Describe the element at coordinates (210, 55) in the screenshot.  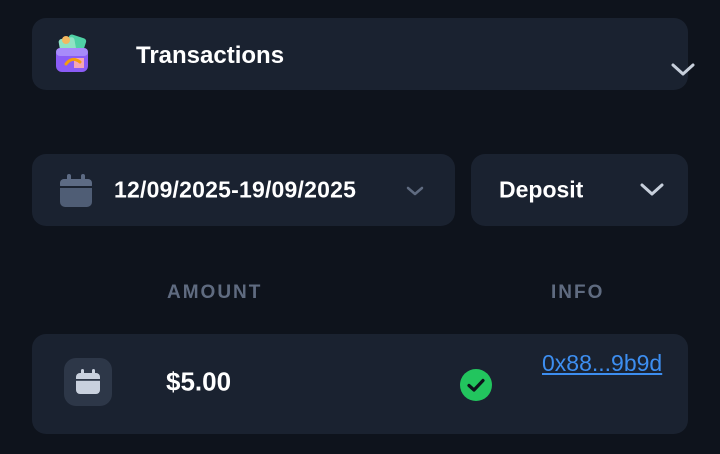
I see `section-title: Transactions` at that location.